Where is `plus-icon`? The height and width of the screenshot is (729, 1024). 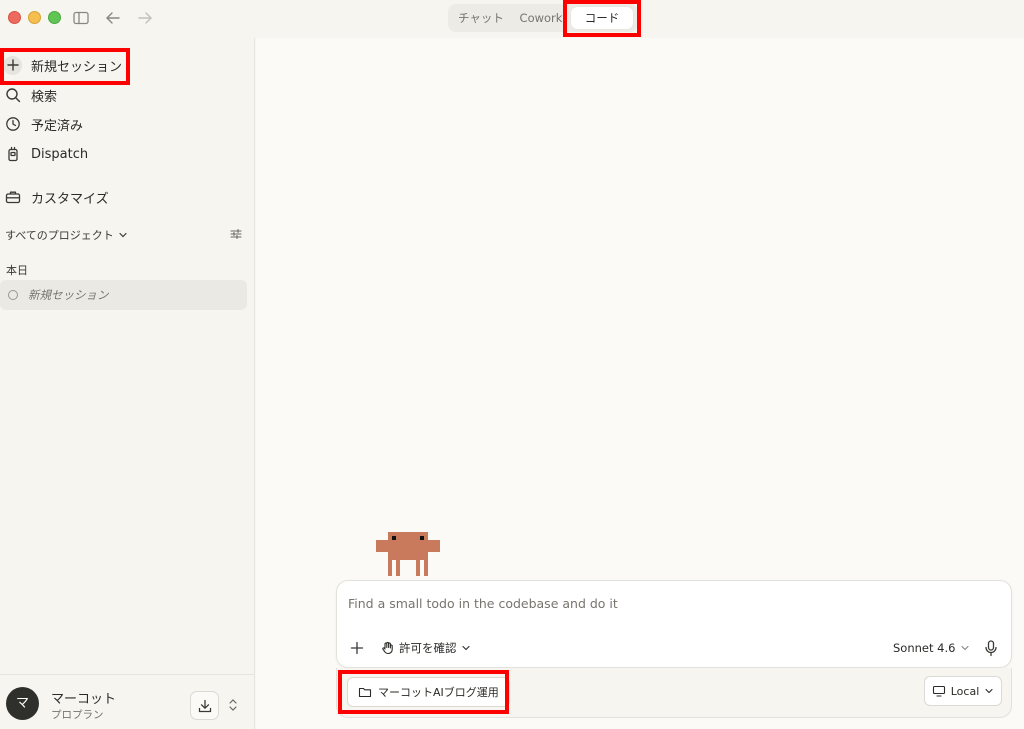
plus-icon is located at coordinates (13, 65).